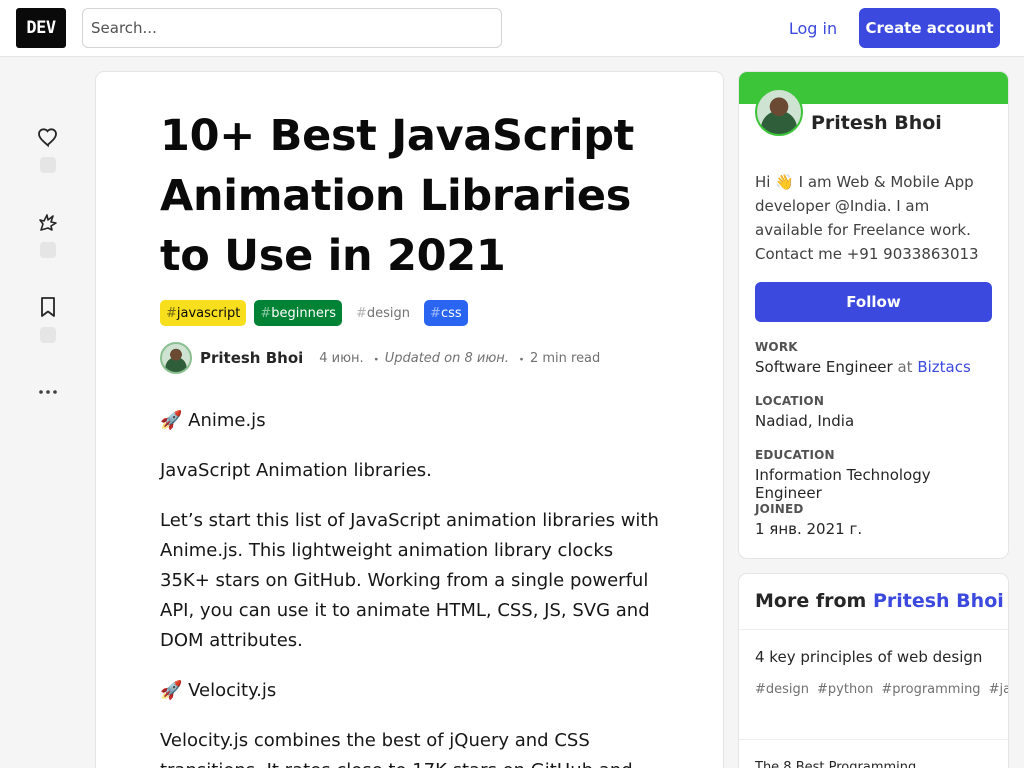 This screenshot has width=1024, height=768. Describe the element at coordinates (203, 313) in the screenshot. I see `tag-javascript: # javascript` at that location.